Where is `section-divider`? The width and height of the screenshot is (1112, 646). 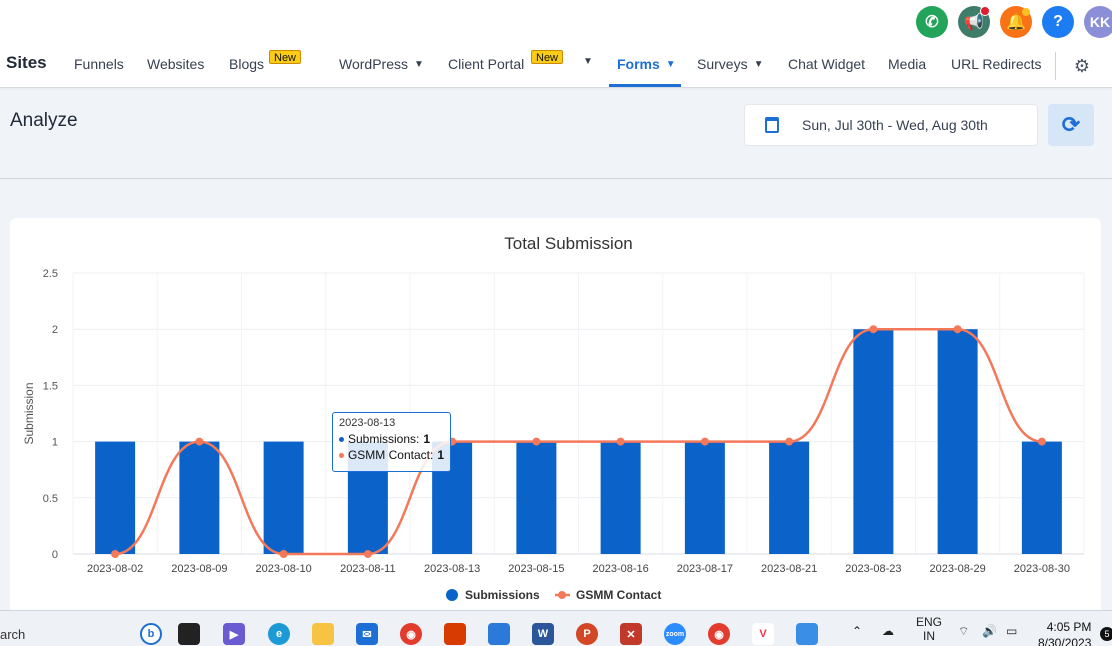 section-divider is located at coordinates (556, 178).